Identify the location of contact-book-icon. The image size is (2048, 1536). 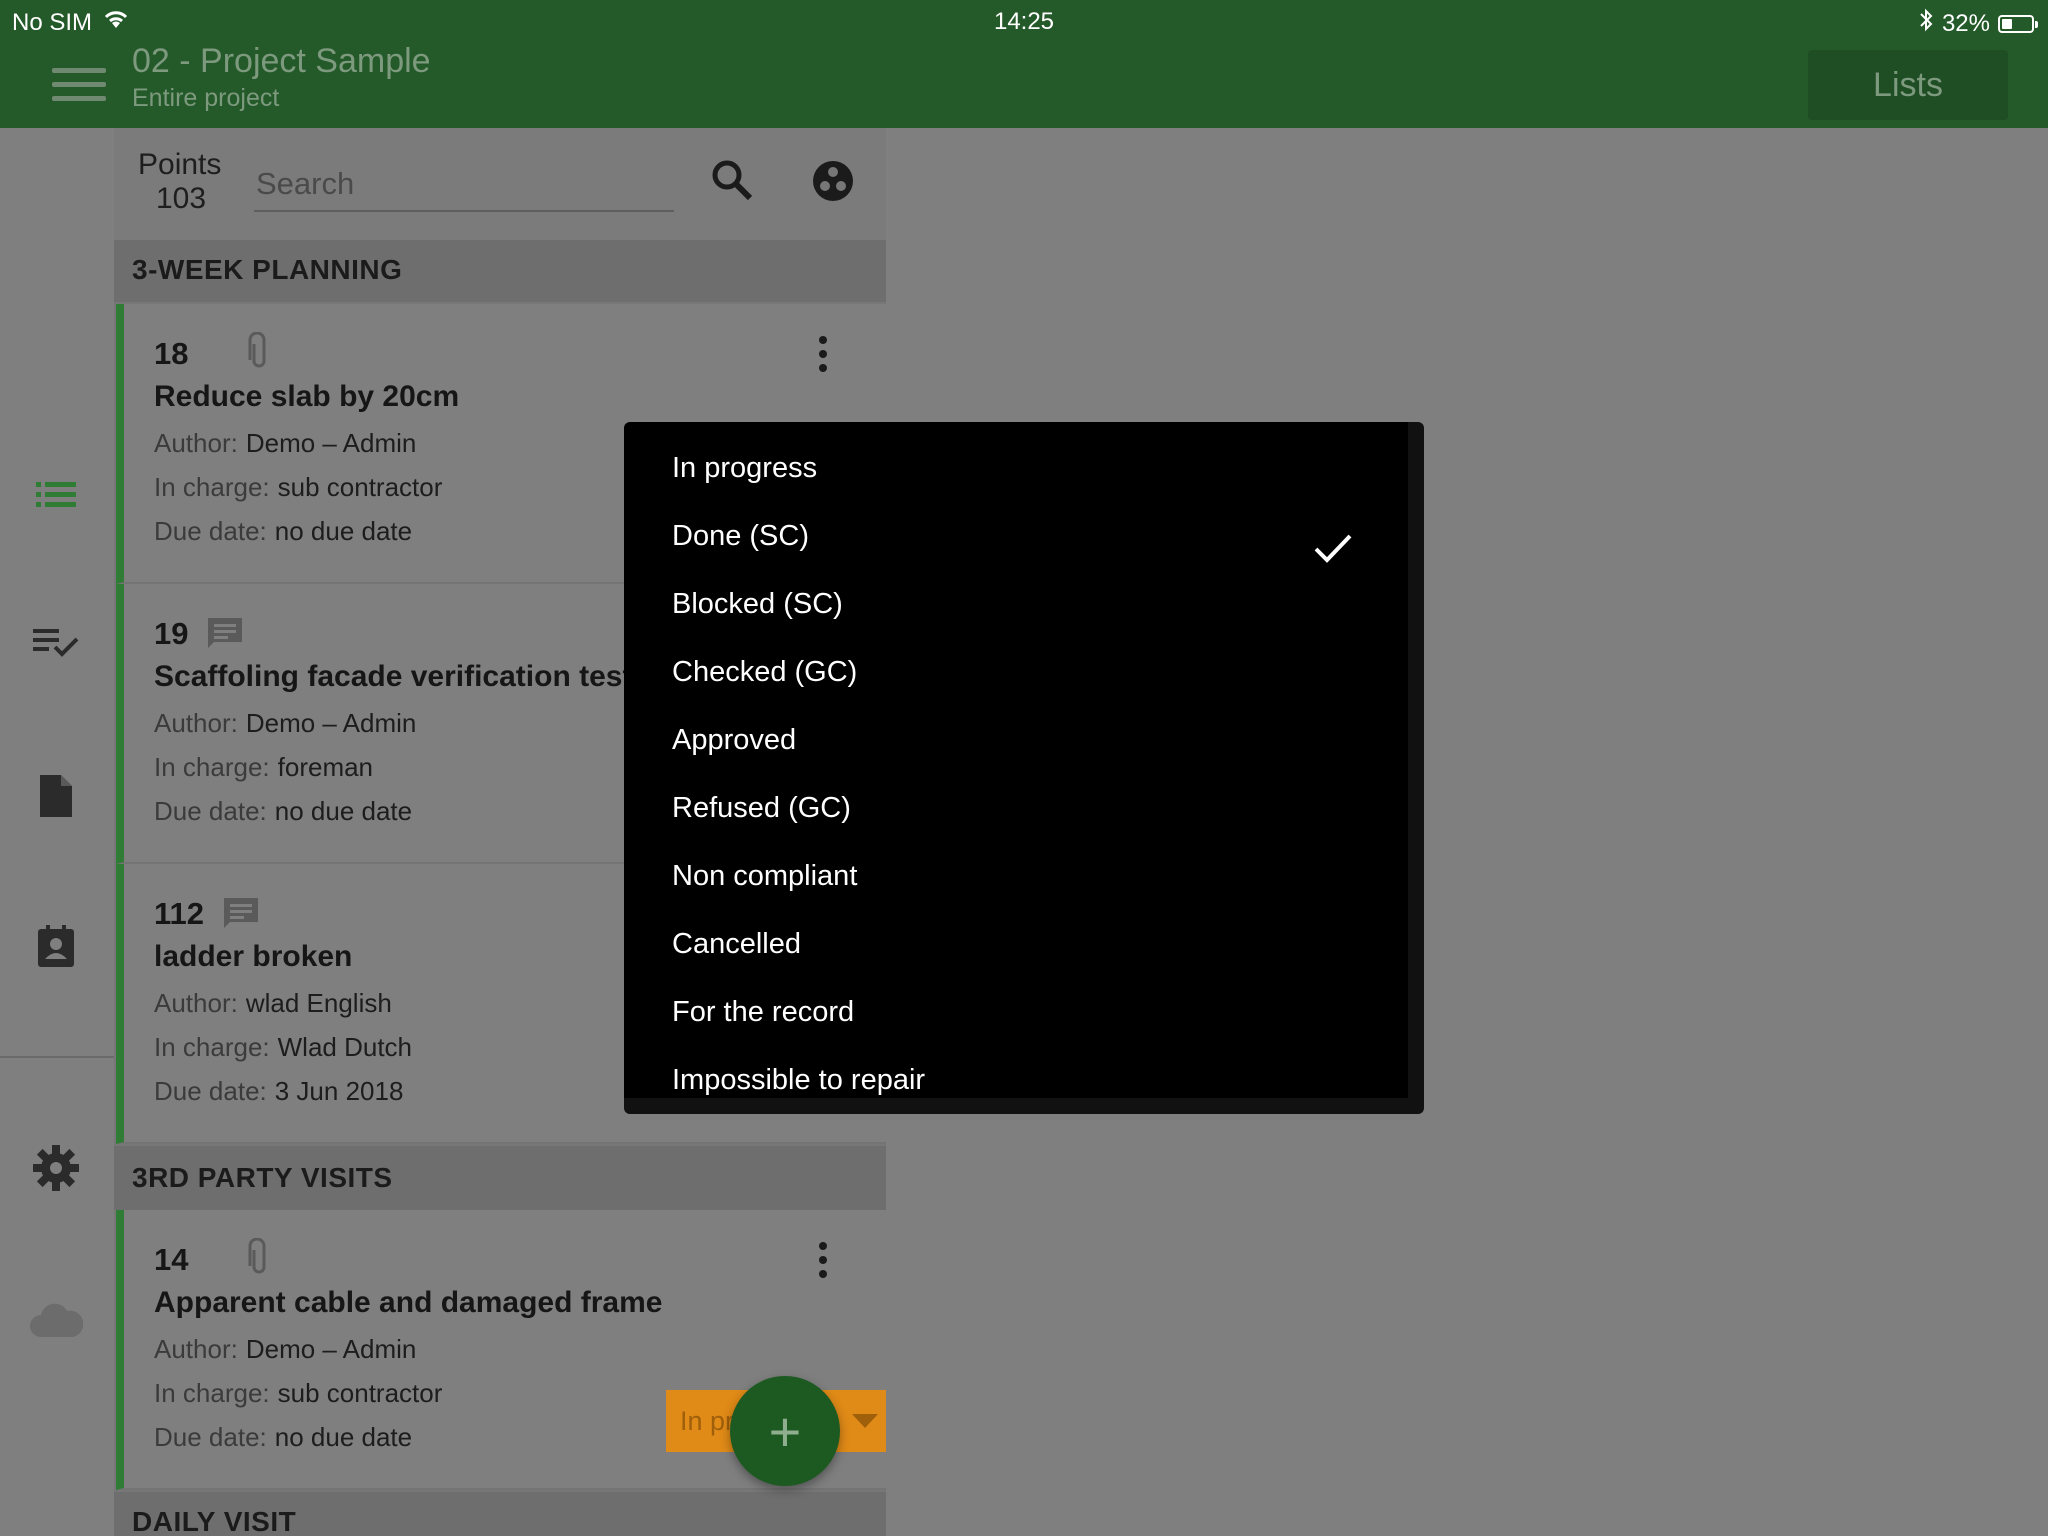
(56, 946).